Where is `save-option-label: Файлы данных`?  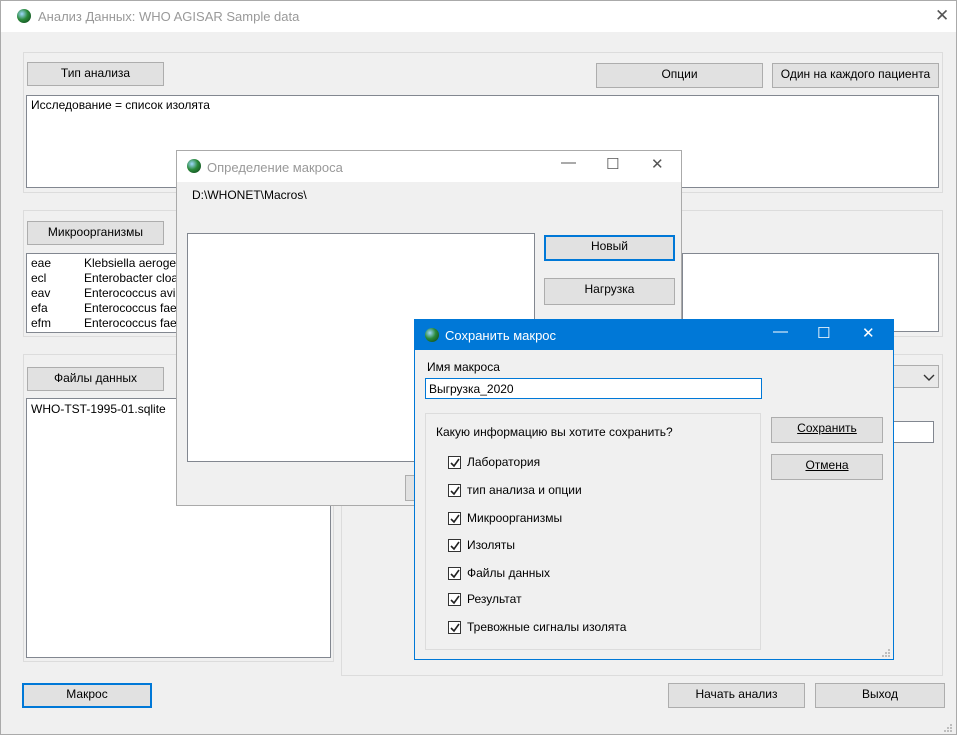 save-option-label: Файлы данных is located at coordinates (509, 573).